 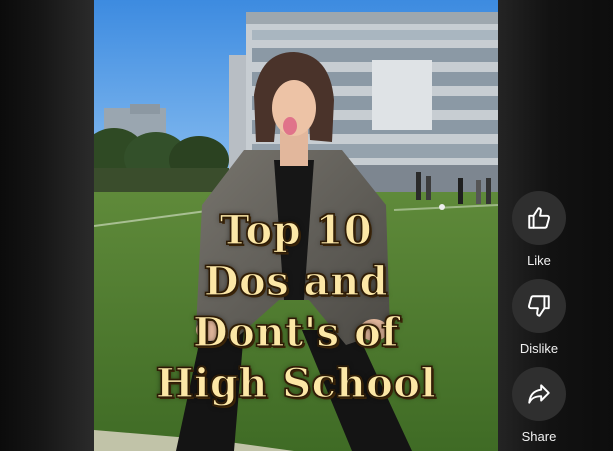 I want to click on share-label: Share, so click(x=539, y=436).